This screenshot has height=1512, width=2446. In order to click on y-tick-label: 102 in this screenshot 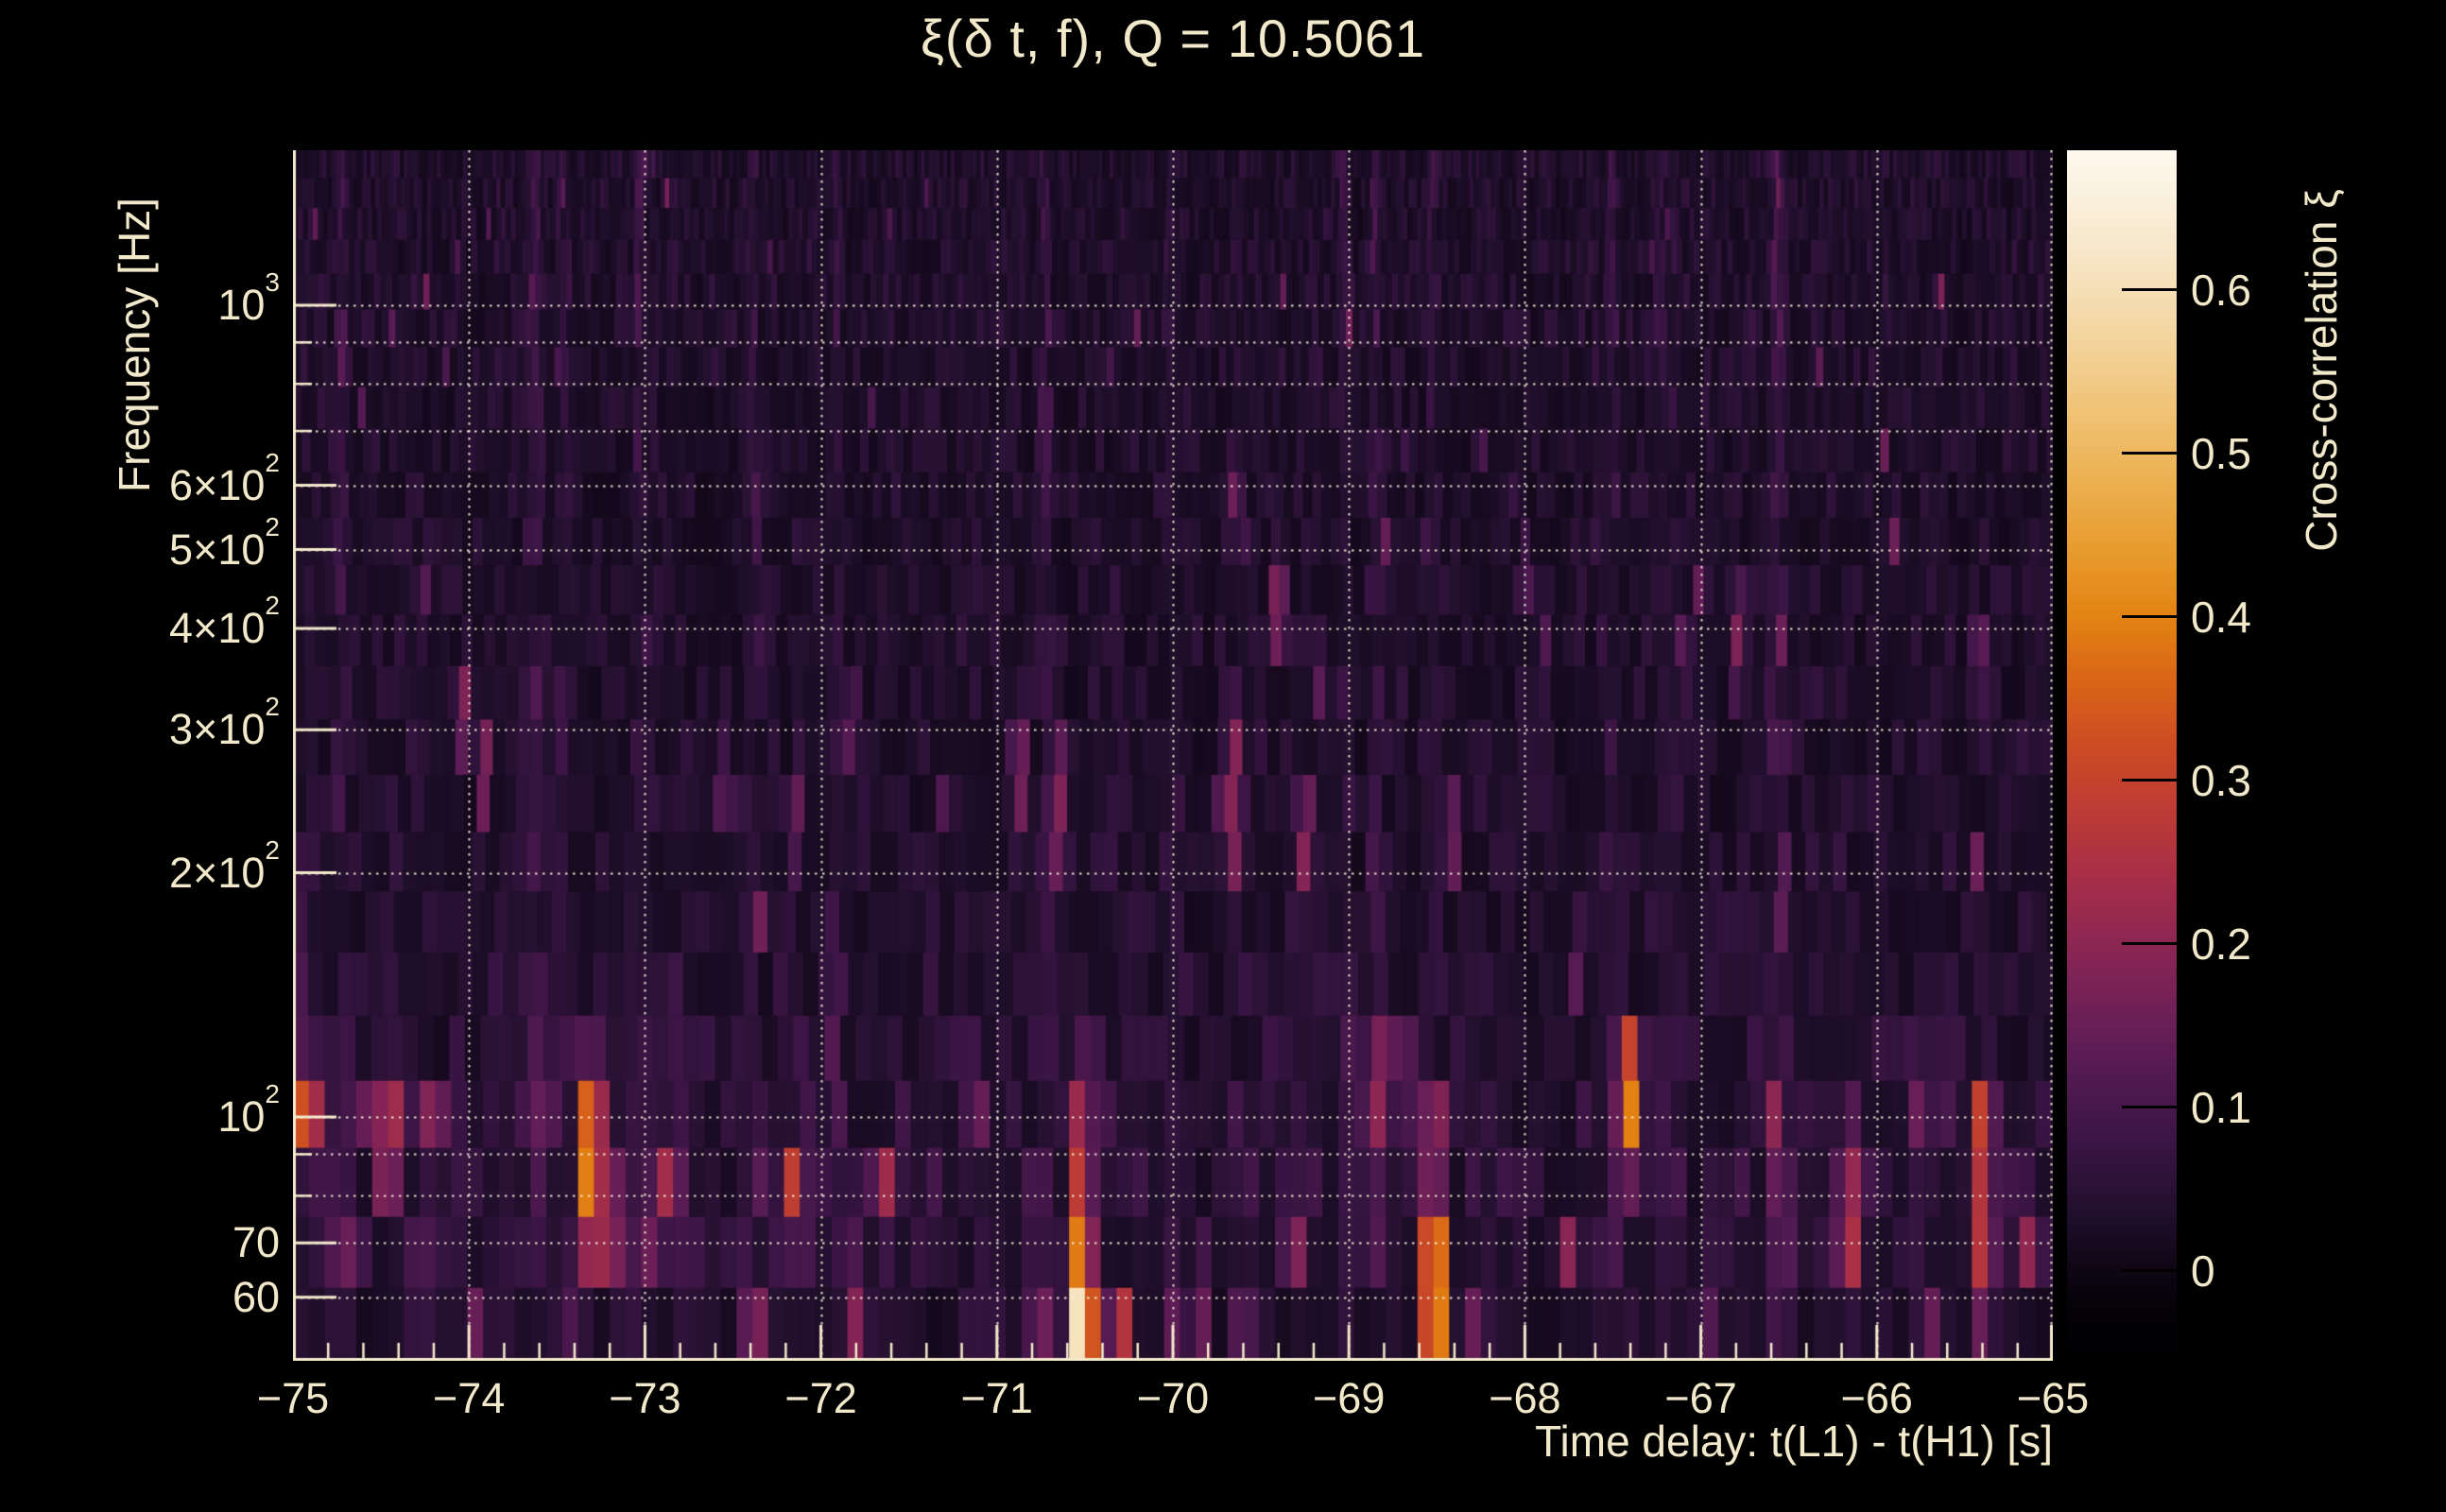, I will do `click(249, 1110)`.